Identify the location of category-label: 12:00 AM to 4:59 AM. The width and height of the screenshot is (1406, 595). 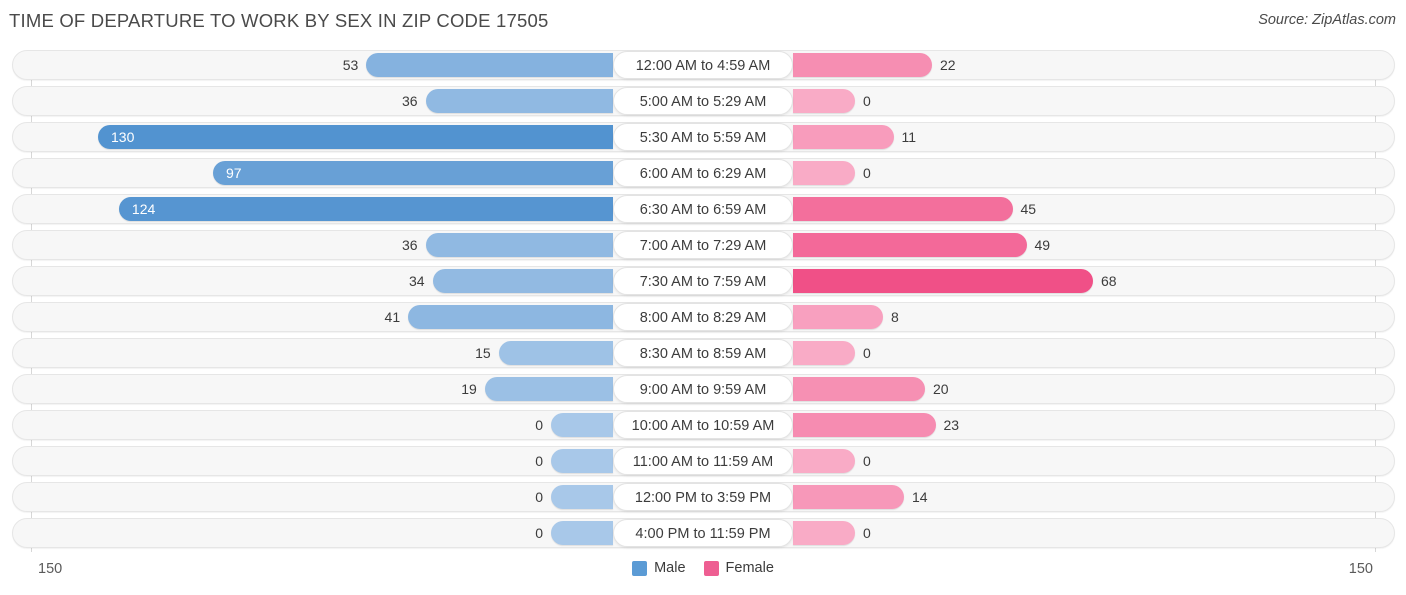
(703, 65).